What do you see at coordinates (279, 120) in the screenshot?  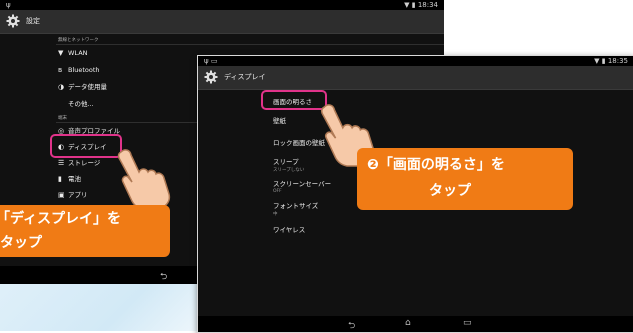 I see `display-item-wallpaper: 壁紙` at bounding box center [279, 120].